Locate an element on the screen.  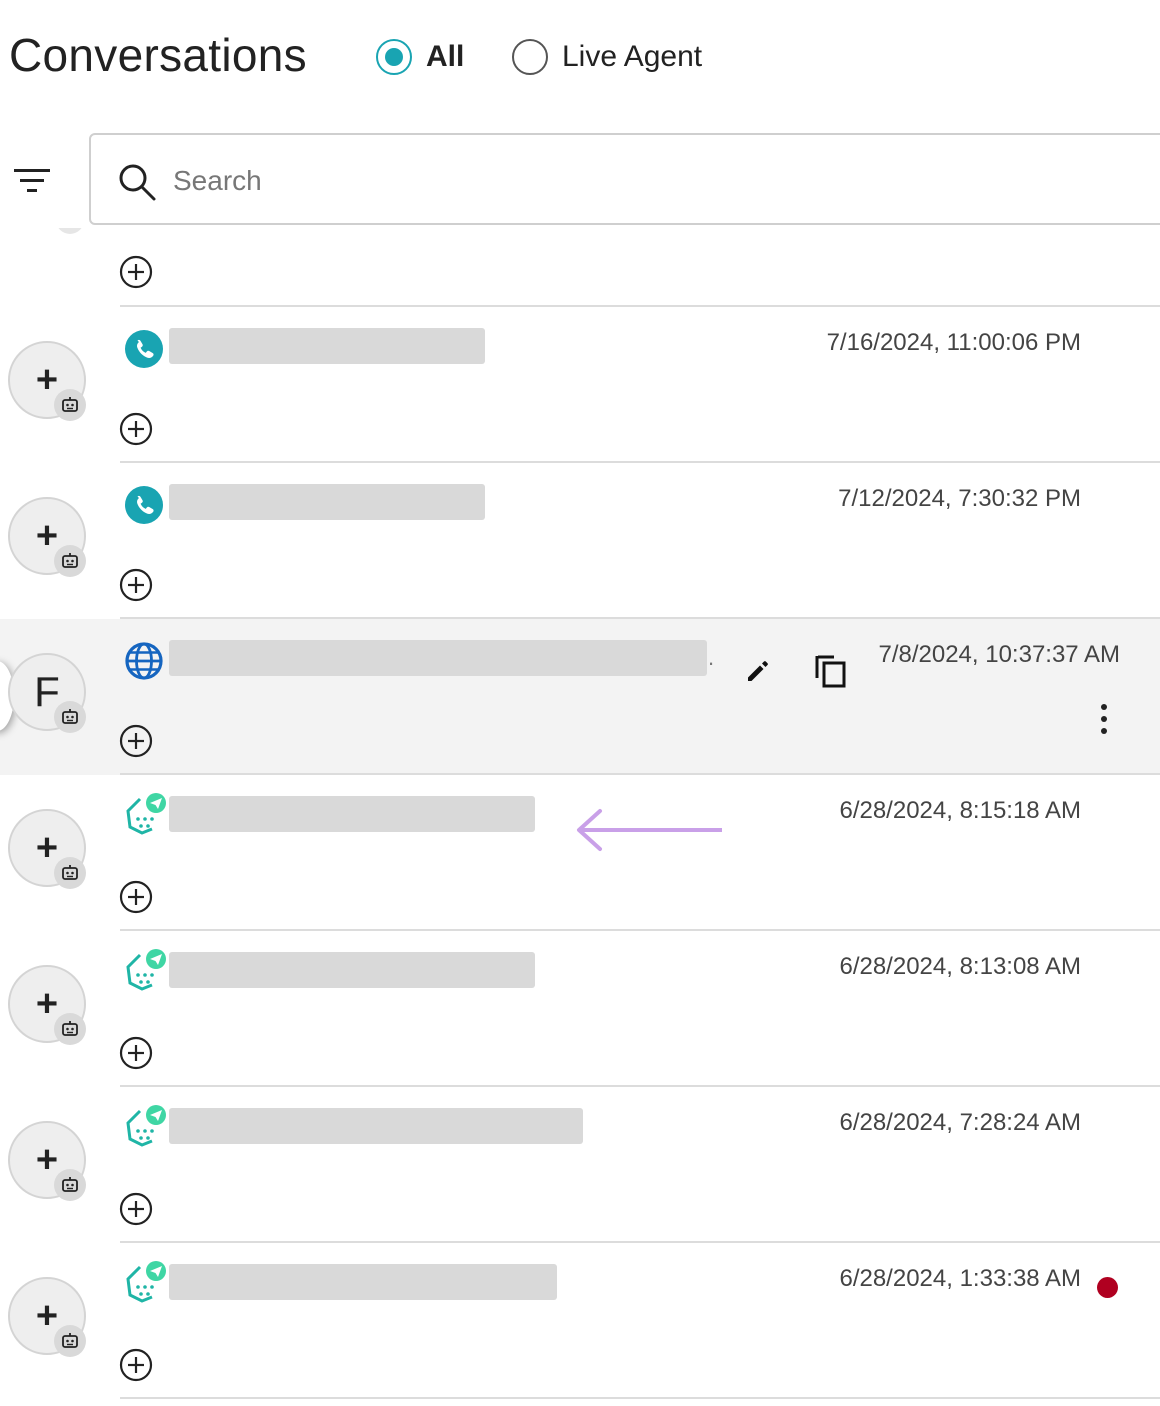
conversation-row: + 6/28/2024, 7:28:24 AM is located at coordinates (580, 1165).